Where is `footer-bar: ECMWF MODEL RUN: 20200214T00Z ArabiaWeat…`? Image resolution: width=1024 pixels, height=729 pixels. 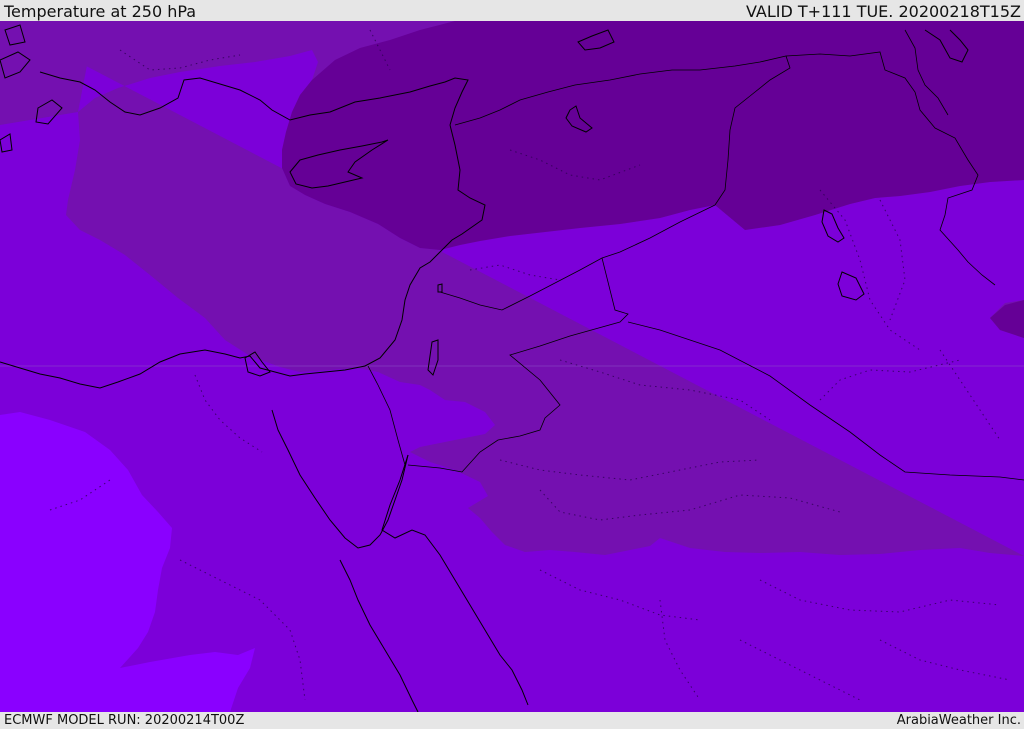 footer-bar: ECMWF MODEL RUN: 20200214T00Z ArabiaWeat… is located at coordinates (512, 720).